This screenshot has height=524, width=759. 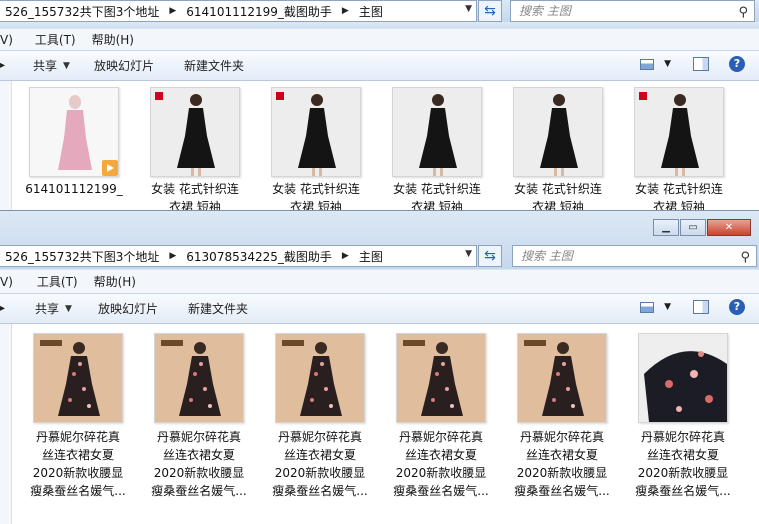 What do you see at coordinates (379, 65) in the screenshot?
I see `command-bar: ▸ 共享 ▼ 放映幻灯片 新建文件夹 ▼ ?` at bounding box center [379, 65].